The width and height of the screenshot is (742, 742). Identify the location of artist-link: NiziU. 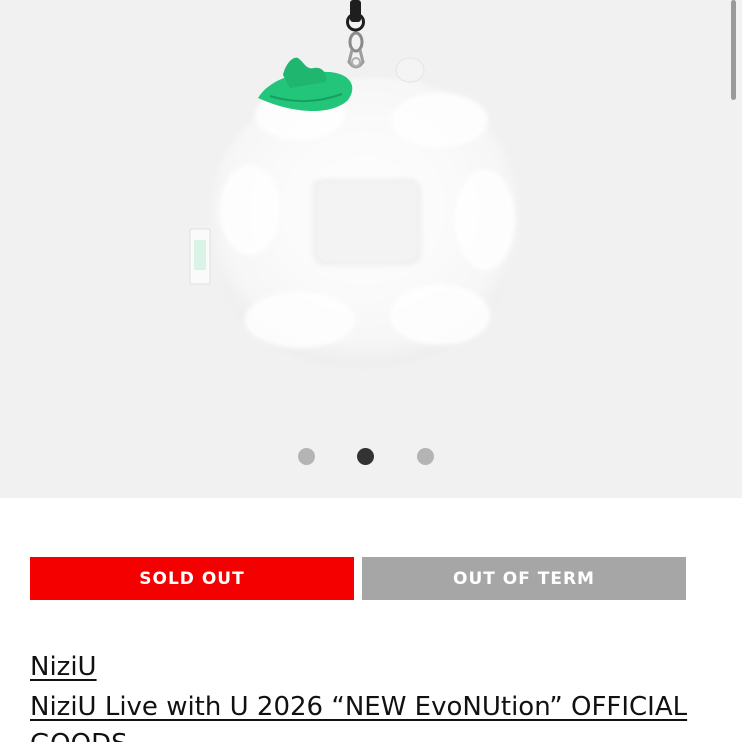
(63, 667).